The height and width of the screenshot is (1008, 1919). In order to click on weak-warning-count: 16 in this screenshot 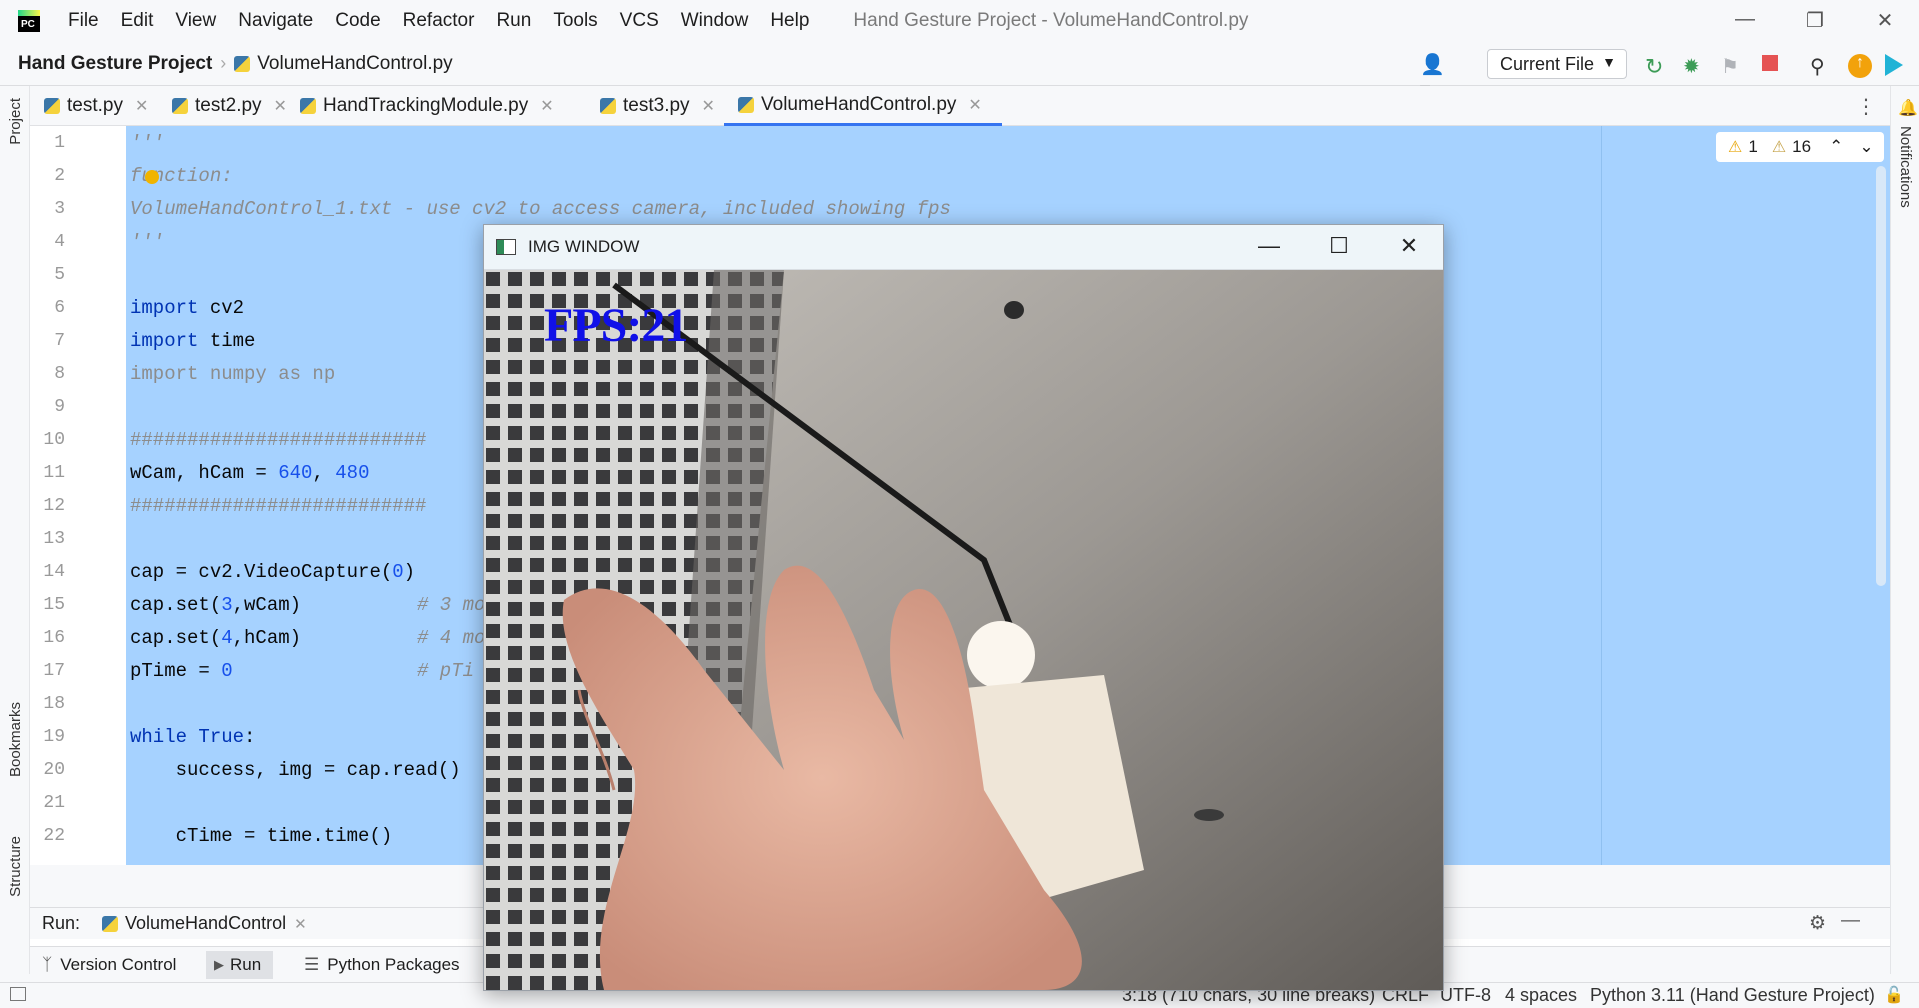, I will do `click(1802, 146)`.